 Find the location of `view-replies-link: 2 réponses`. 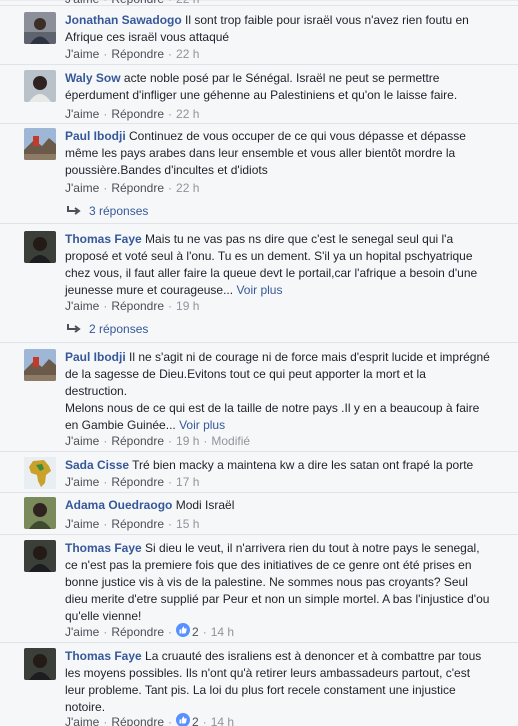

view-replies-link: 2 réponses is located at coordinates (107, 329).